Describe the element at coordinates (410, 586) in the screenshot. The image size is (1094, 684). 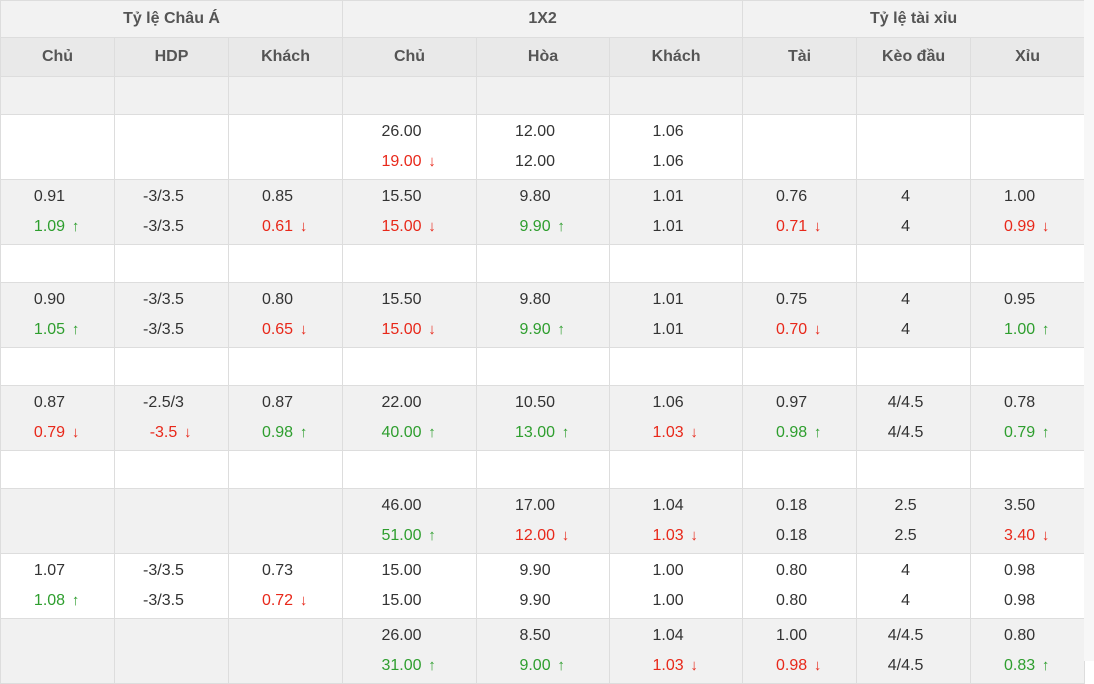
I see `odds-cell: 15.00 15.00` at that location.